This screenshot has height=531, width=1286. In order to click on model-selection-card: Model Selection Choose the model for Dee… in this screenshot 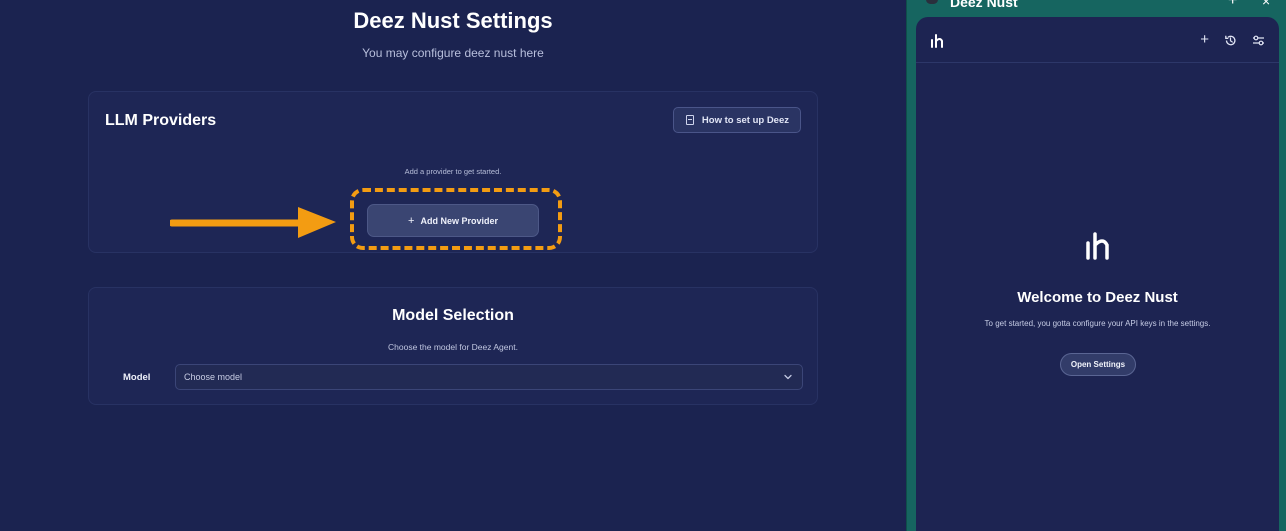, I will do `click(453, 346)`.